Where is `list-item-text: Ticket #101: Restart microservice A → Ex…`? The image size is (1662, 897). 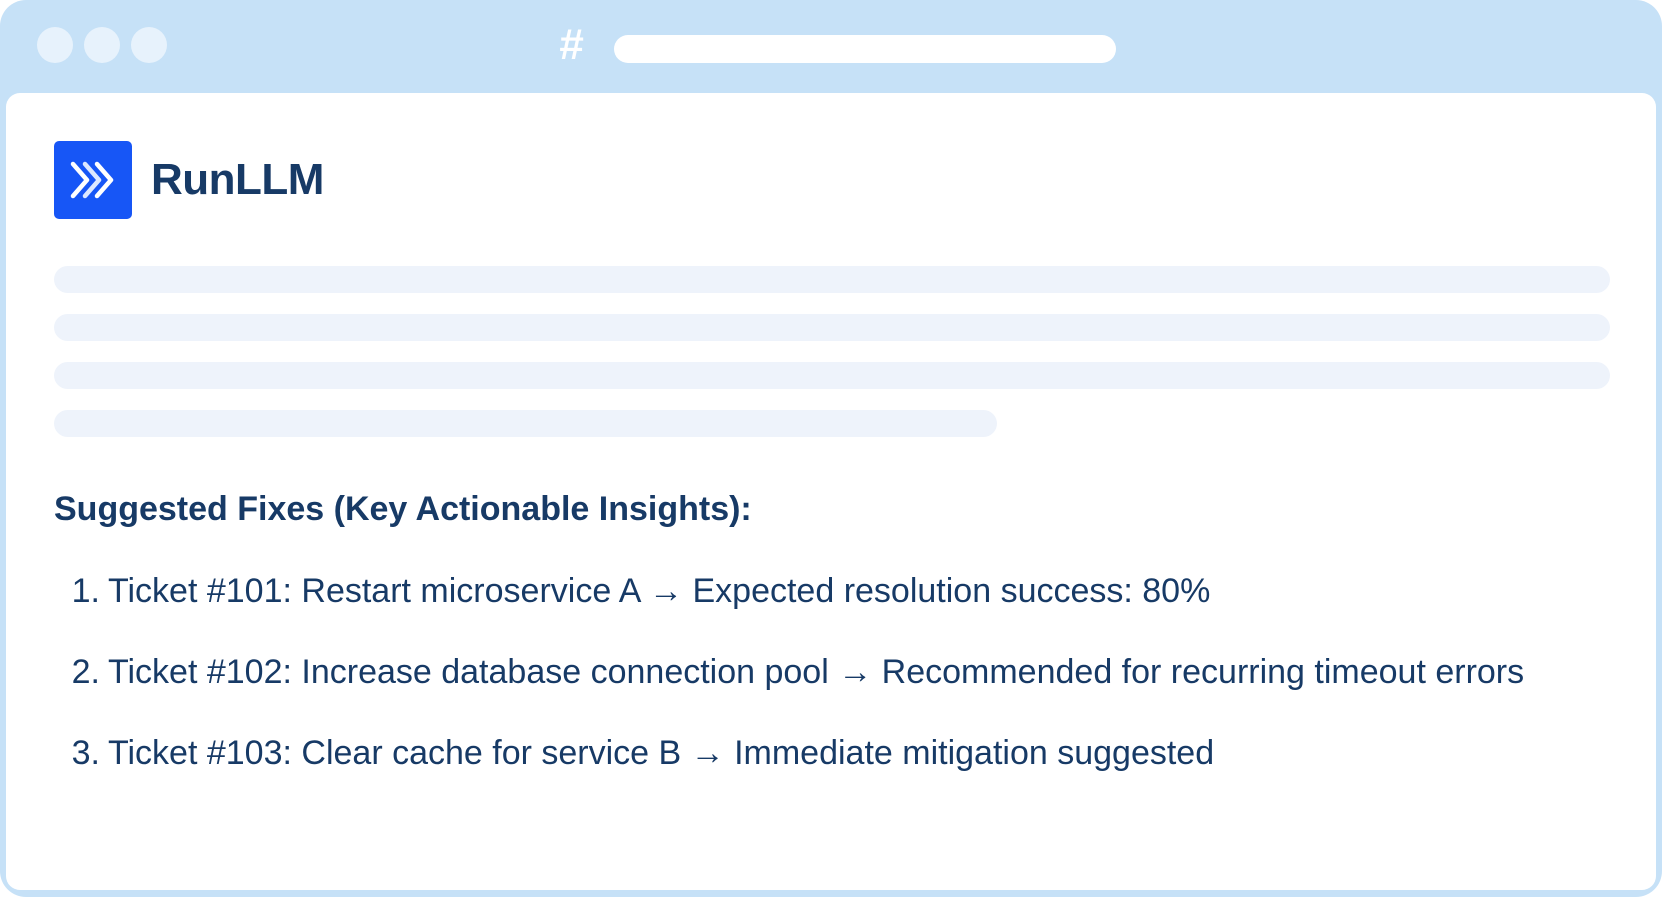
list-item-text: Ticket #101: Restart microservice A → Ex… is located at coordinates (659, 591).